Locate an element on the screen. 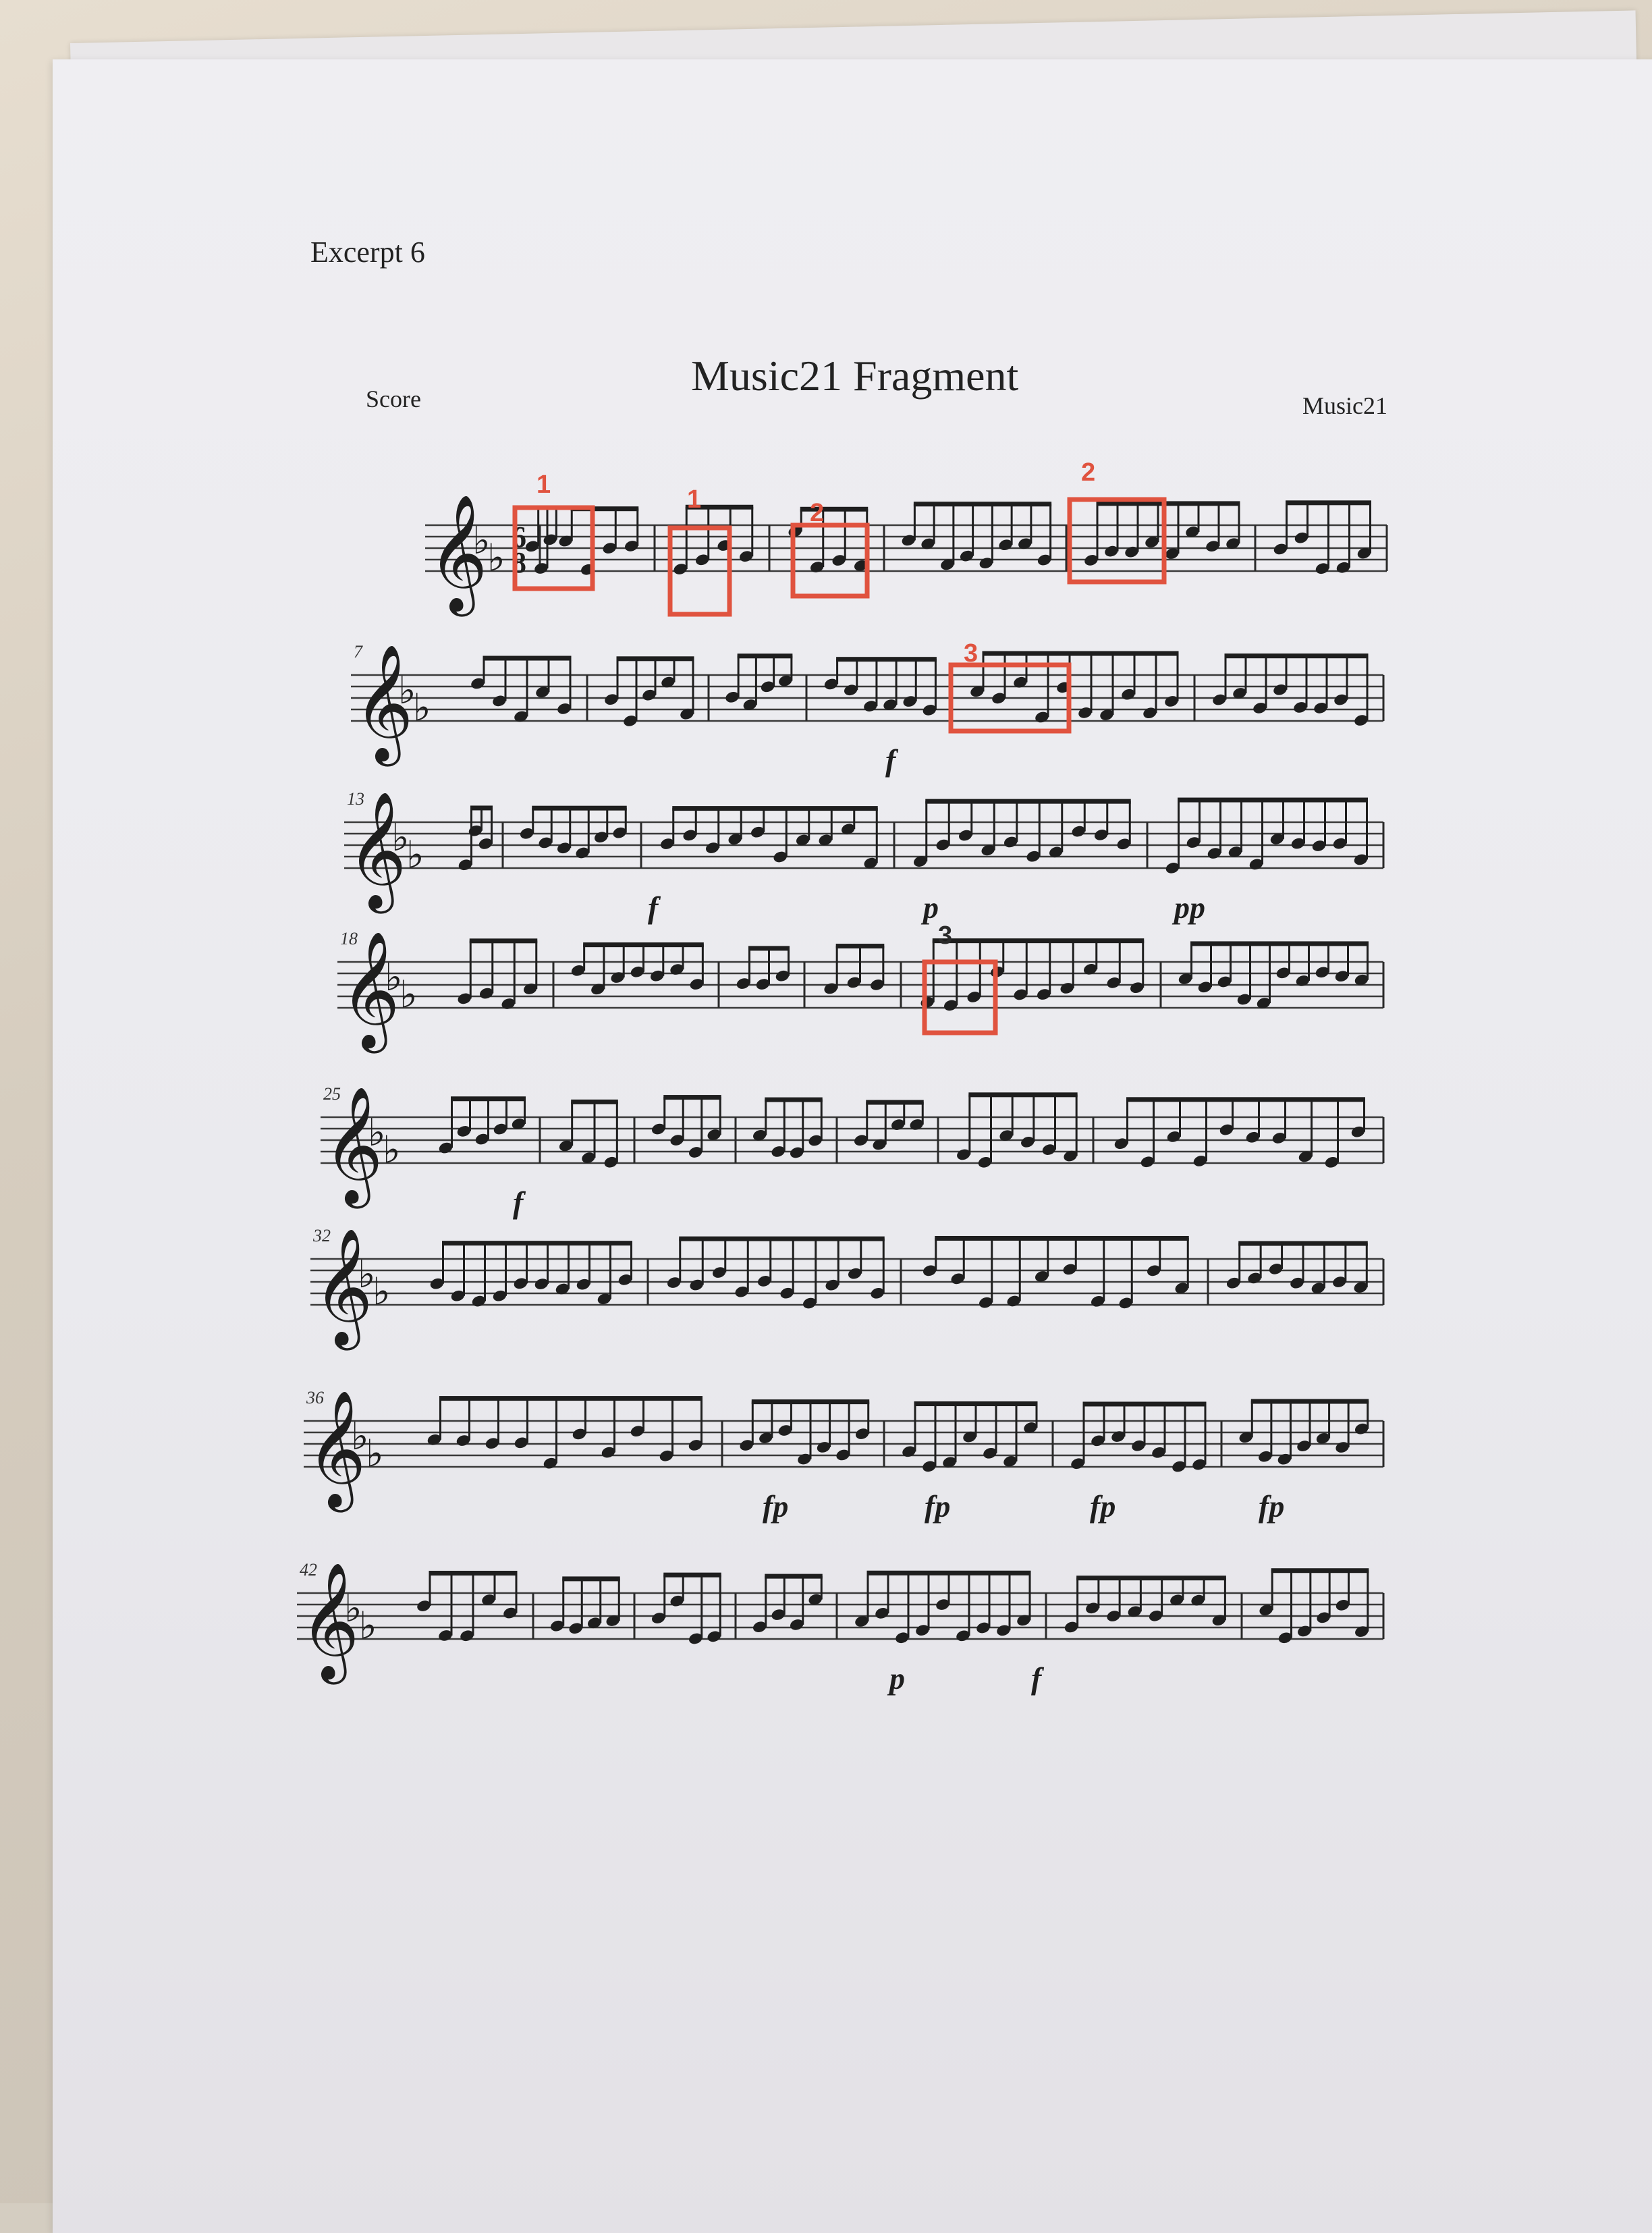  measure-number: 32 is located at coordinates (321, 1235).